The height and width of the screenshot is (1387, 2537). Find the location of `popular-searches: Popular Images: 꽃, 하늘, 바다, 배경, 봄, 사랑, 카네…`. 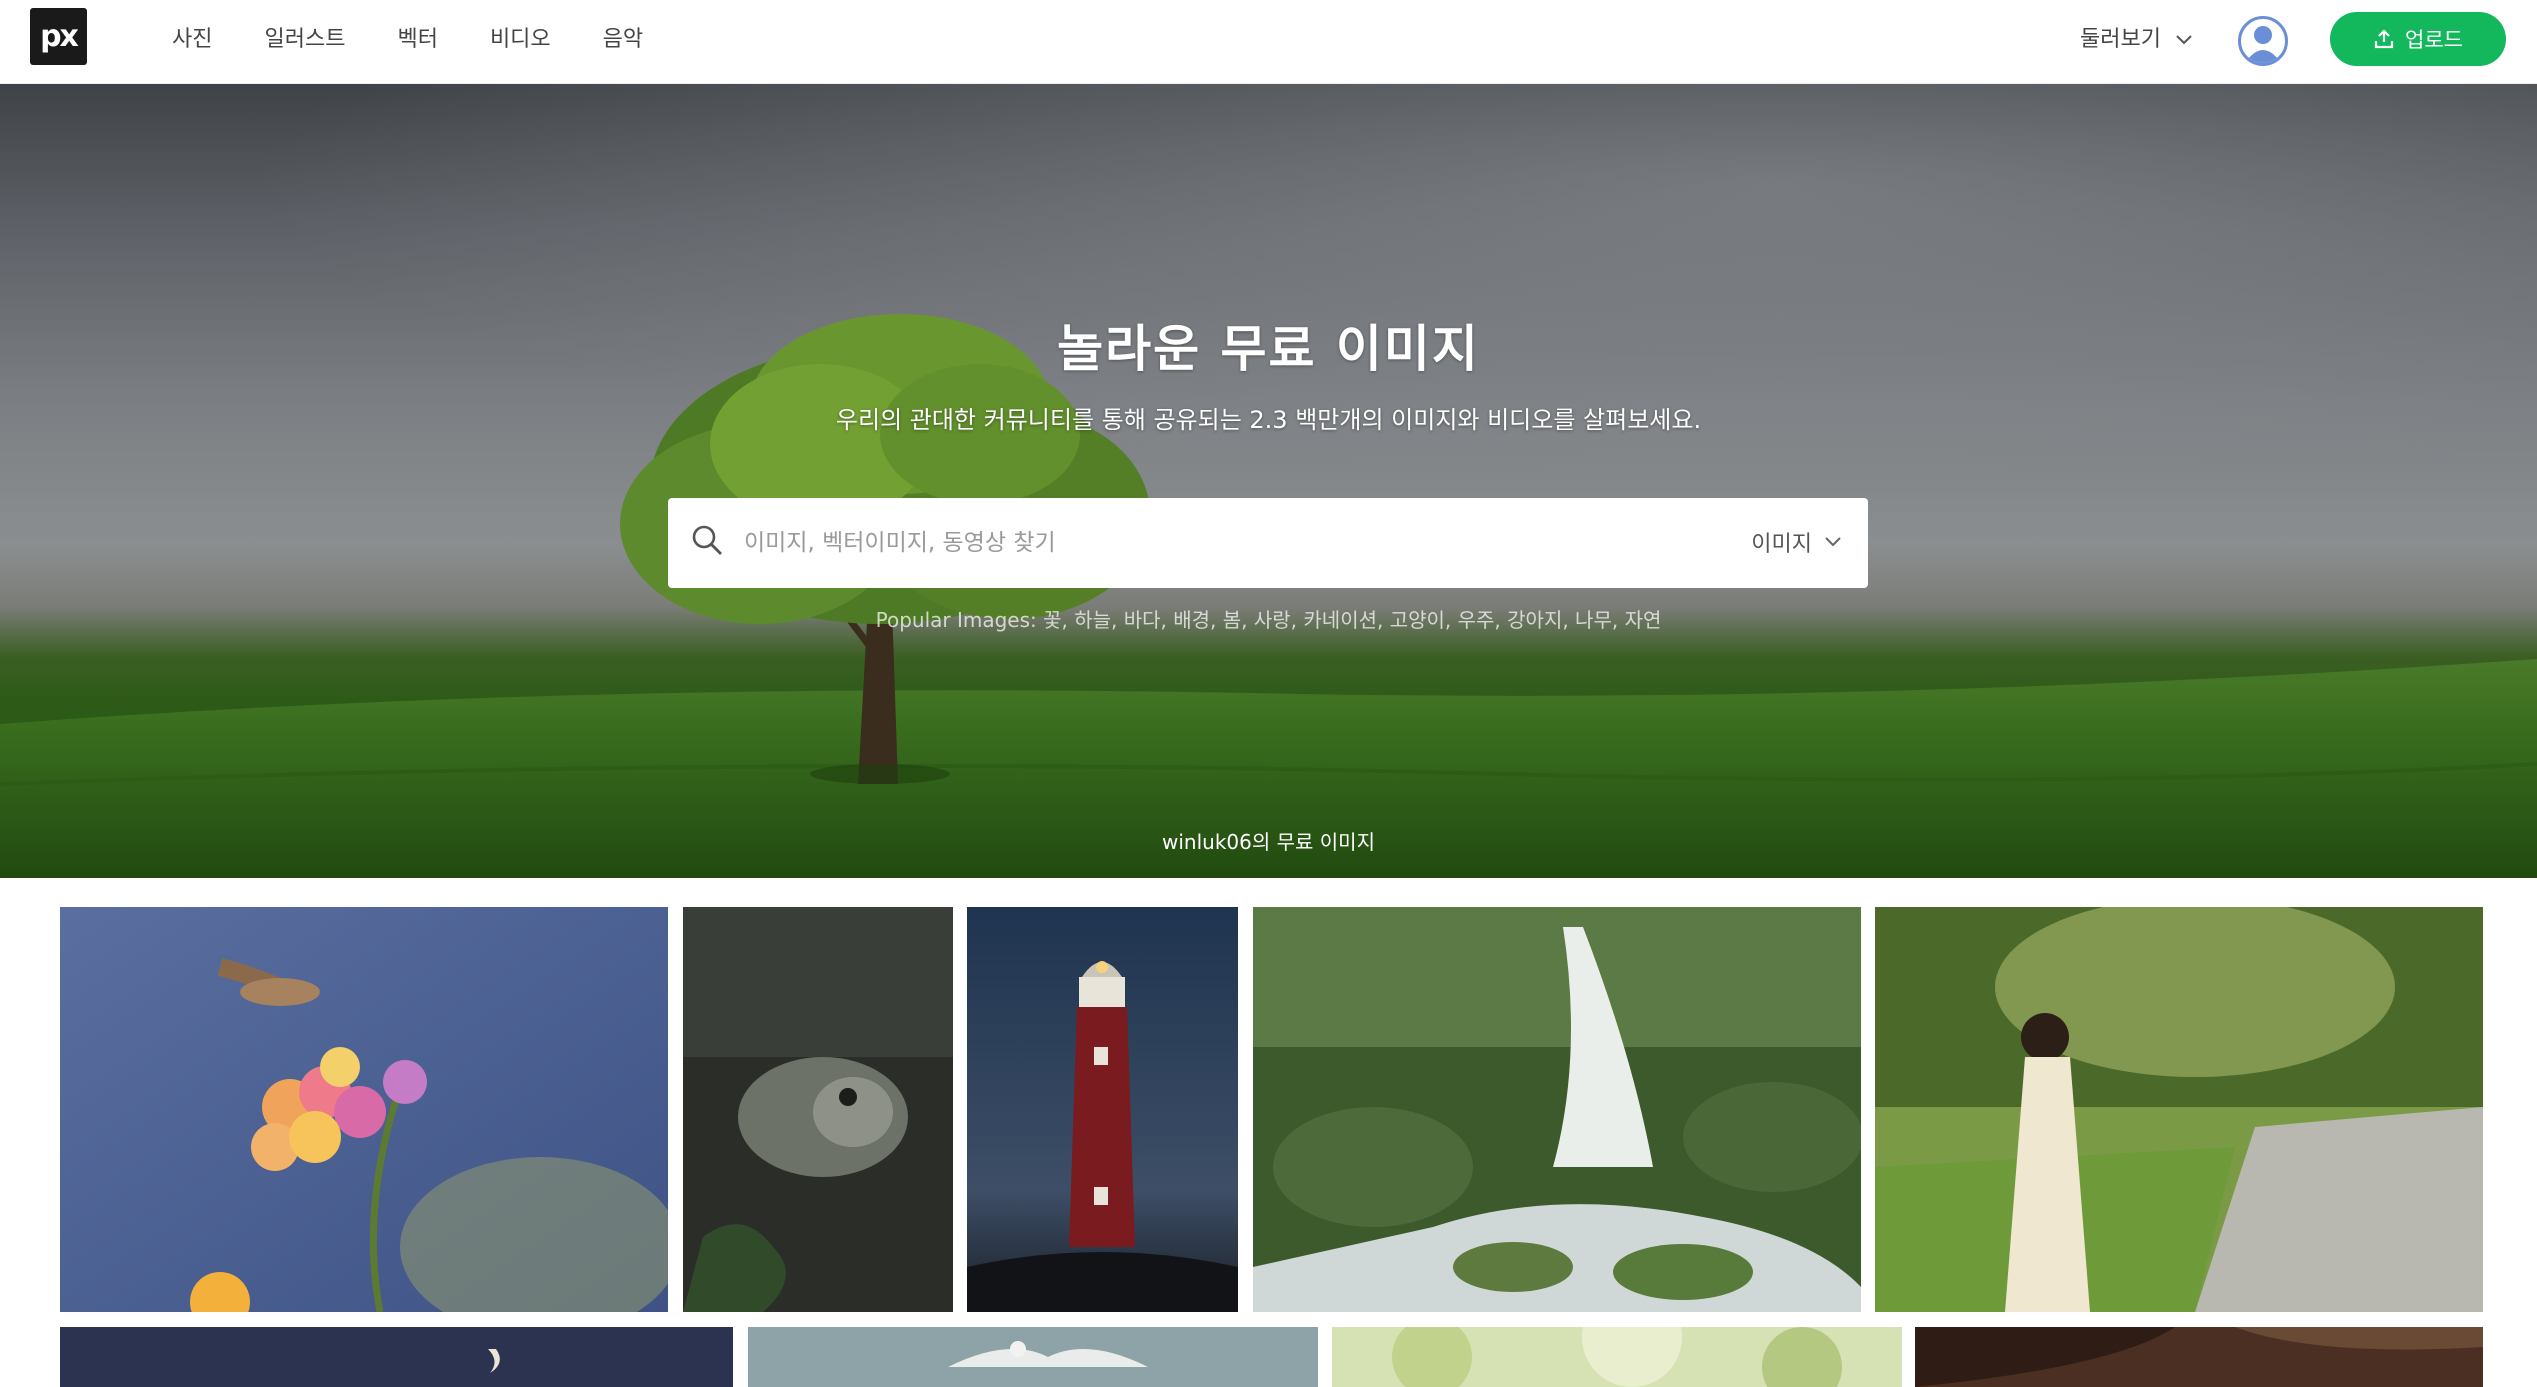

popular-searches: Popular Images: 꽃, 하늘, 바다, 배경, 봄, 사랑, 카네… is located at coordinates (1268, 618).